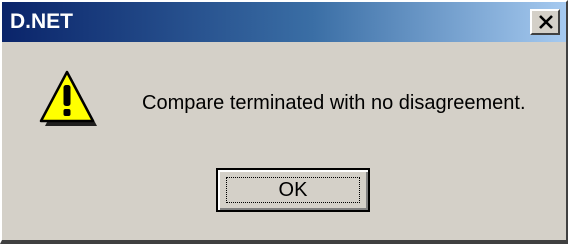 The height and width of the screenshot is (244, 568). What do you see at coordinates (68, 98) in the screenshot?
I see `warning-icon` at bounding box center [68, 98].